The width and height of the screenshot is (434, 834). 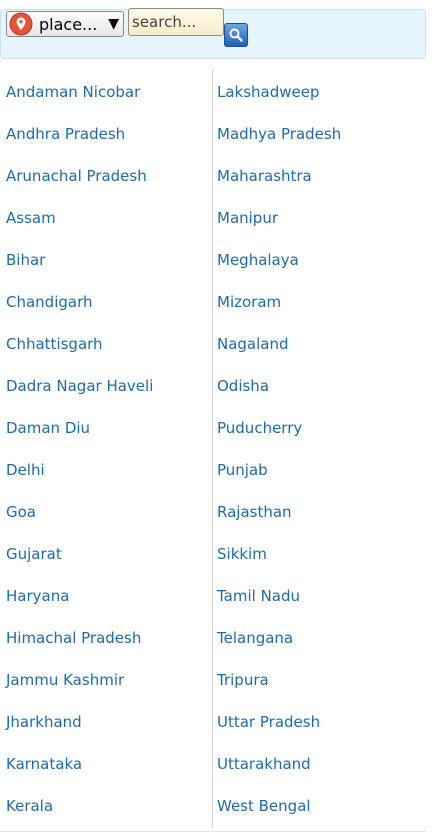 What do you see at coordinates (79, 595) in the screenshot?
I see `list-item: Haryana` at bounding box center [79, 595].